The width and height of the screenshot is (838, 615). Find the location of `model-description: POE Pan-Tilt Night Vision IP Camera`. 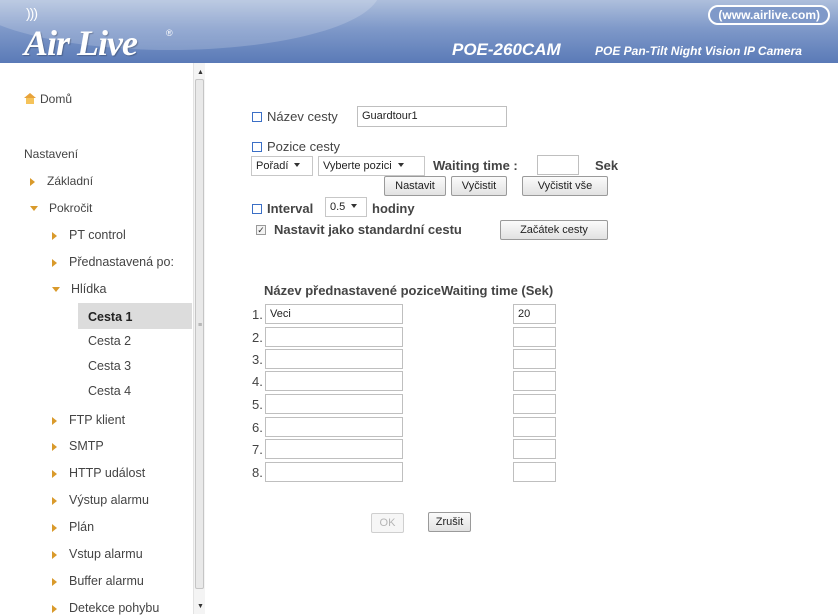

model-description: POE Pan-Tilt Night Vision IP Camera is located at coordinates (698, 51).